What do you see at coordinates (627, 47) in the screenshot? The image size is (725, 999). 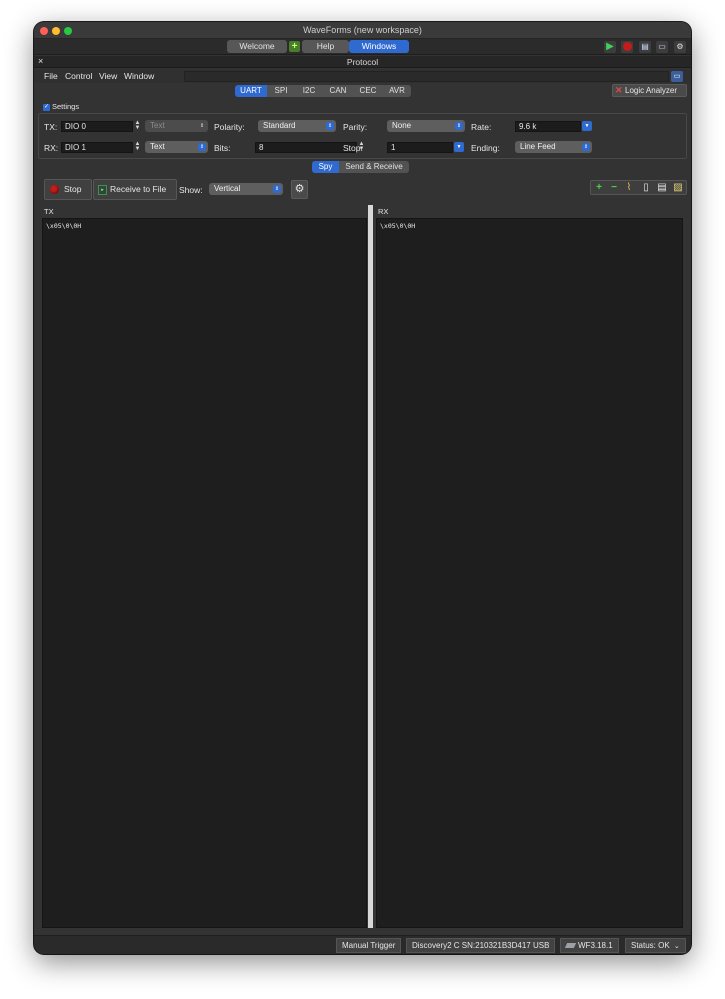 I see `record-icon` at bounding box center [627, 47].